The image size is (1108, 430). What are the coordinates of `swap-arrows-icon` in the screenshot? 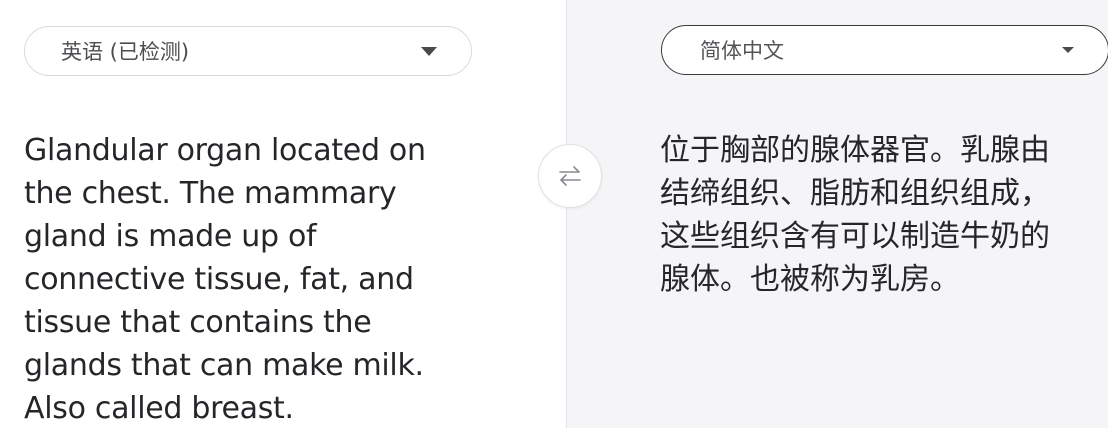 It's located at (570, 176).